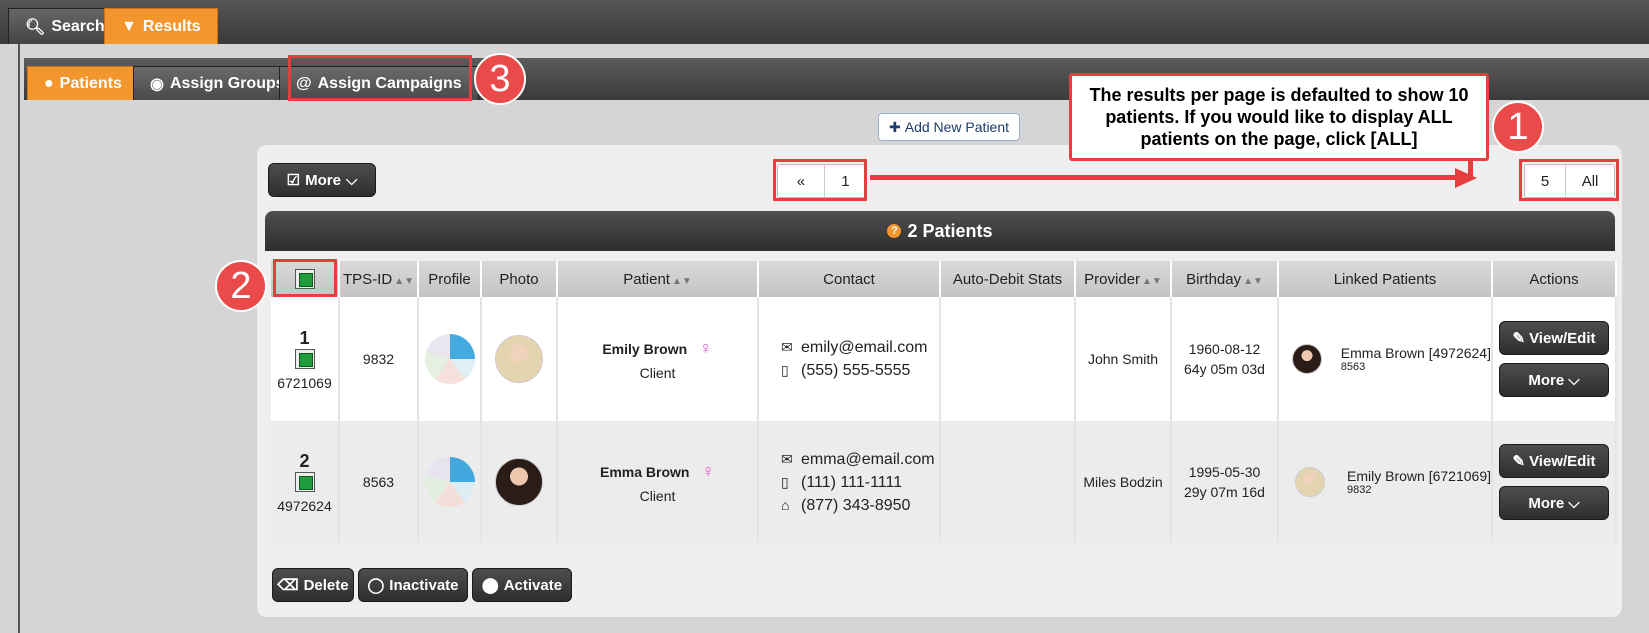 The height and width of the screenshot is (633, 1649). What do you see at coordinates (288, 585) in the screenshot?
I see `trash-icon: ⌫` at bounding box center [288, 585].